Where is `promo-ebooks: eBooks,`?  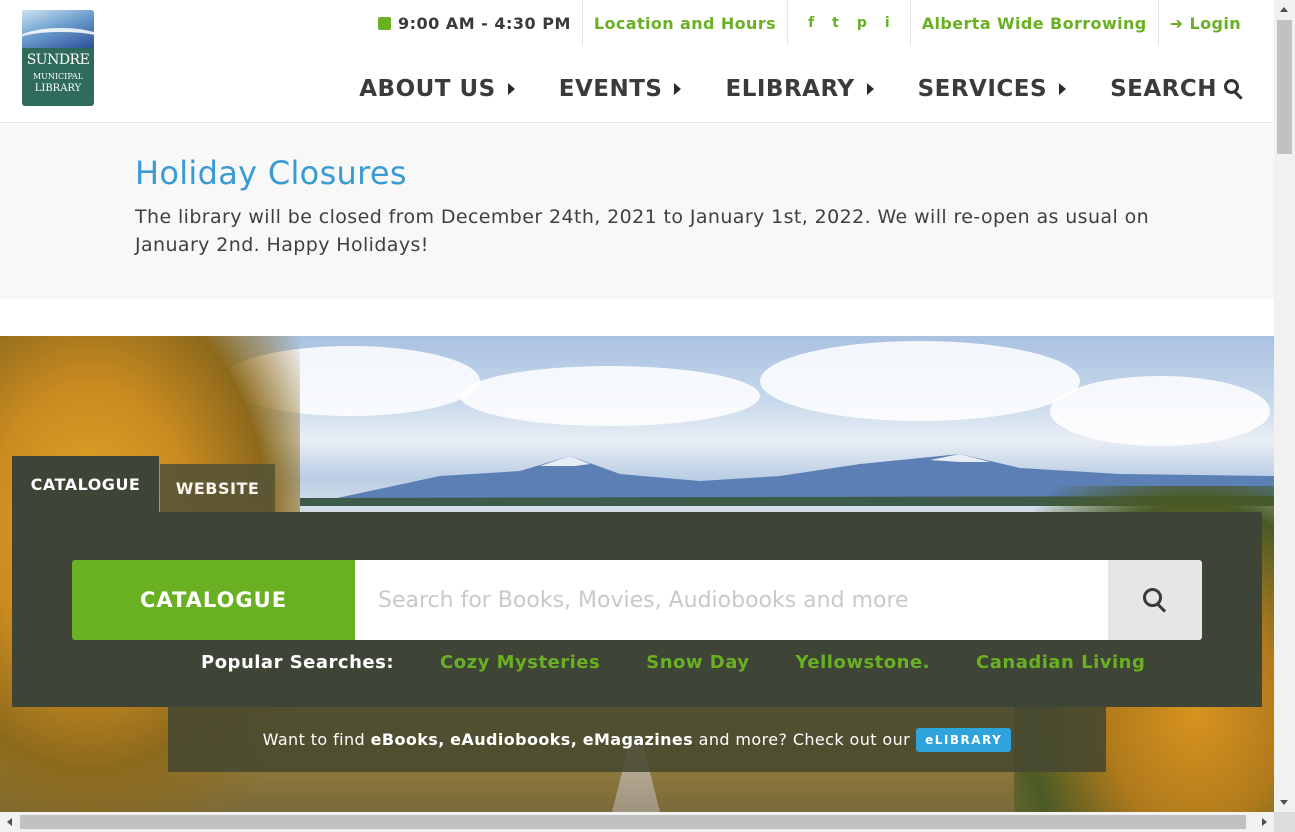
promo-ebooks: eBooks, is located at coordinates (407, 739).